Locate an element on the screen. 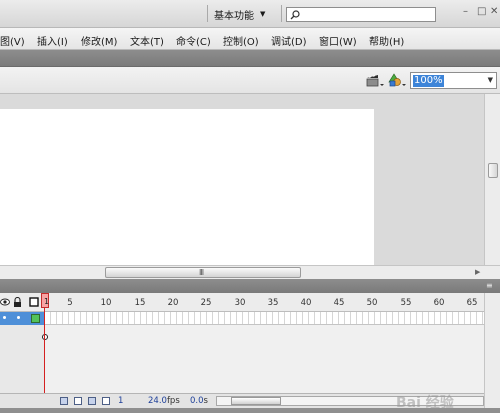 The image size is (500, 413). ruler-tick: 20 is located at coordinates (173, 303).